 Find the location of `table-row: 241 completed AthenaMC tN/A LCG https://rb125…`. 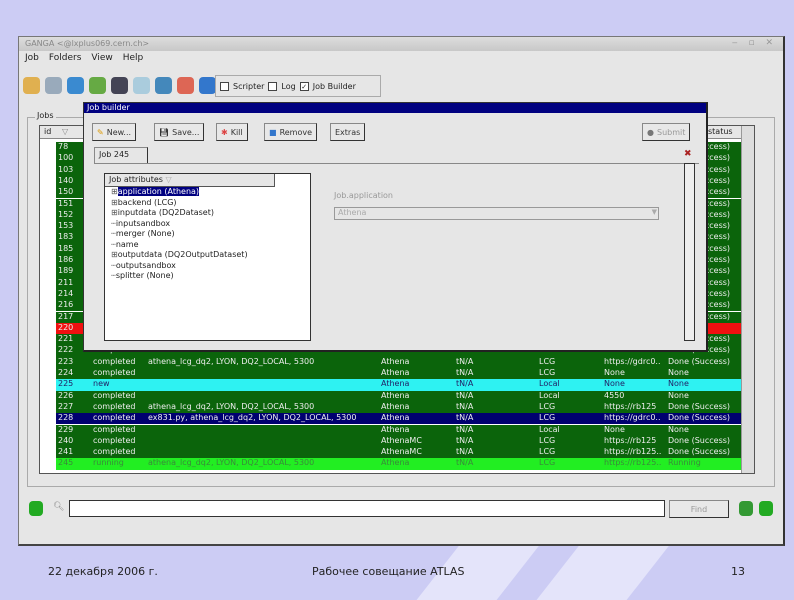

table-row: 241 completed AthenaMC tN/A LCG https://rb125… is located at coordinates (403, 453).